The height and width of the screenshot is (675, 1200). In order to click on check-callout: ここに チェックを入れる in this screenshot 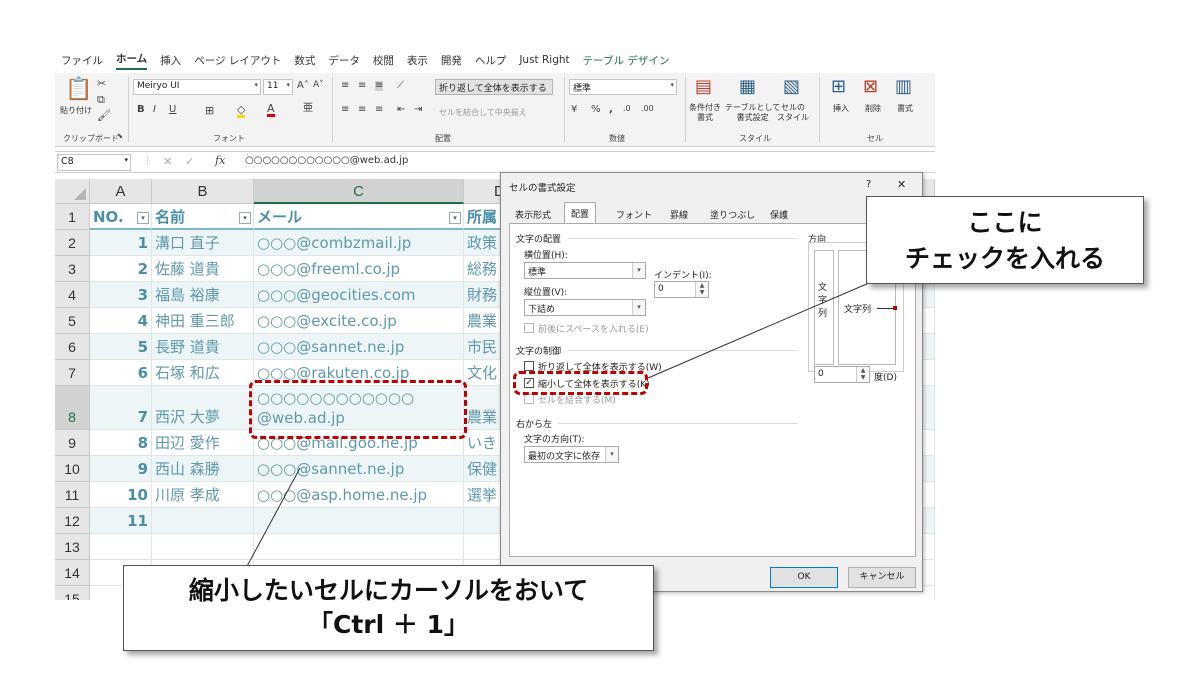, I will do `click(1005, 240)`.